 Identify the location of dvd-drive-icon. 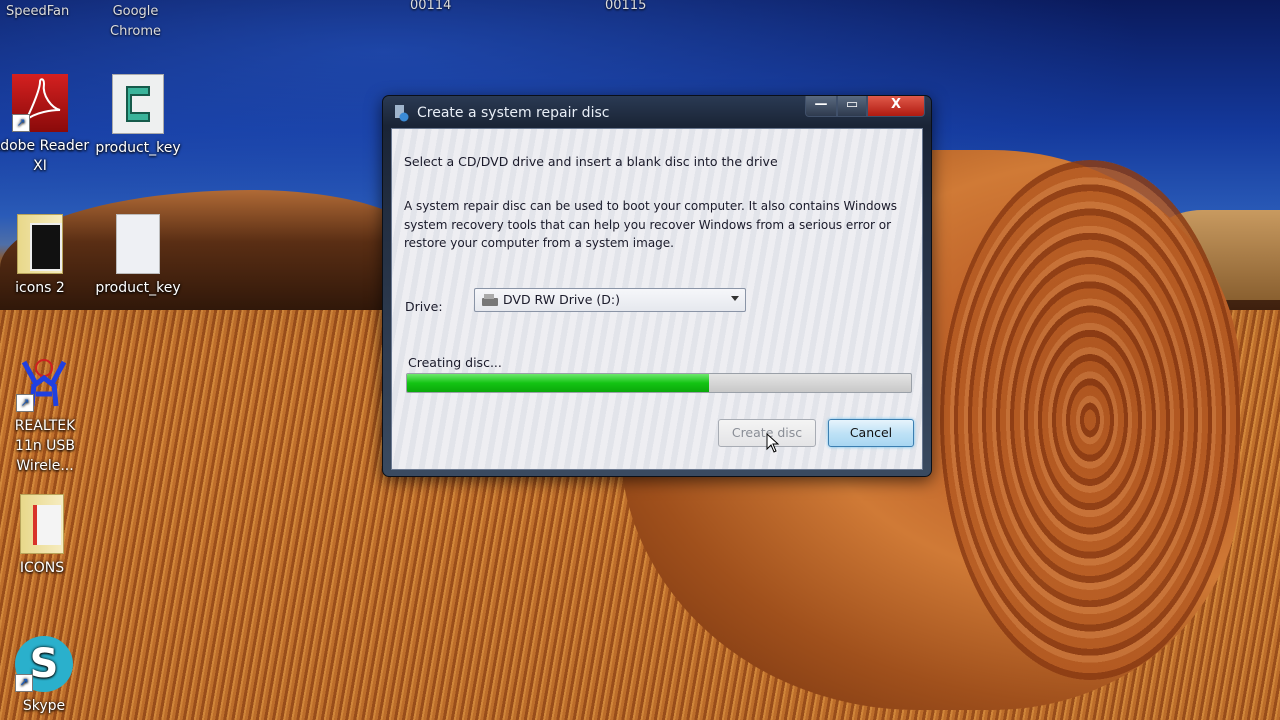
(490, 300).